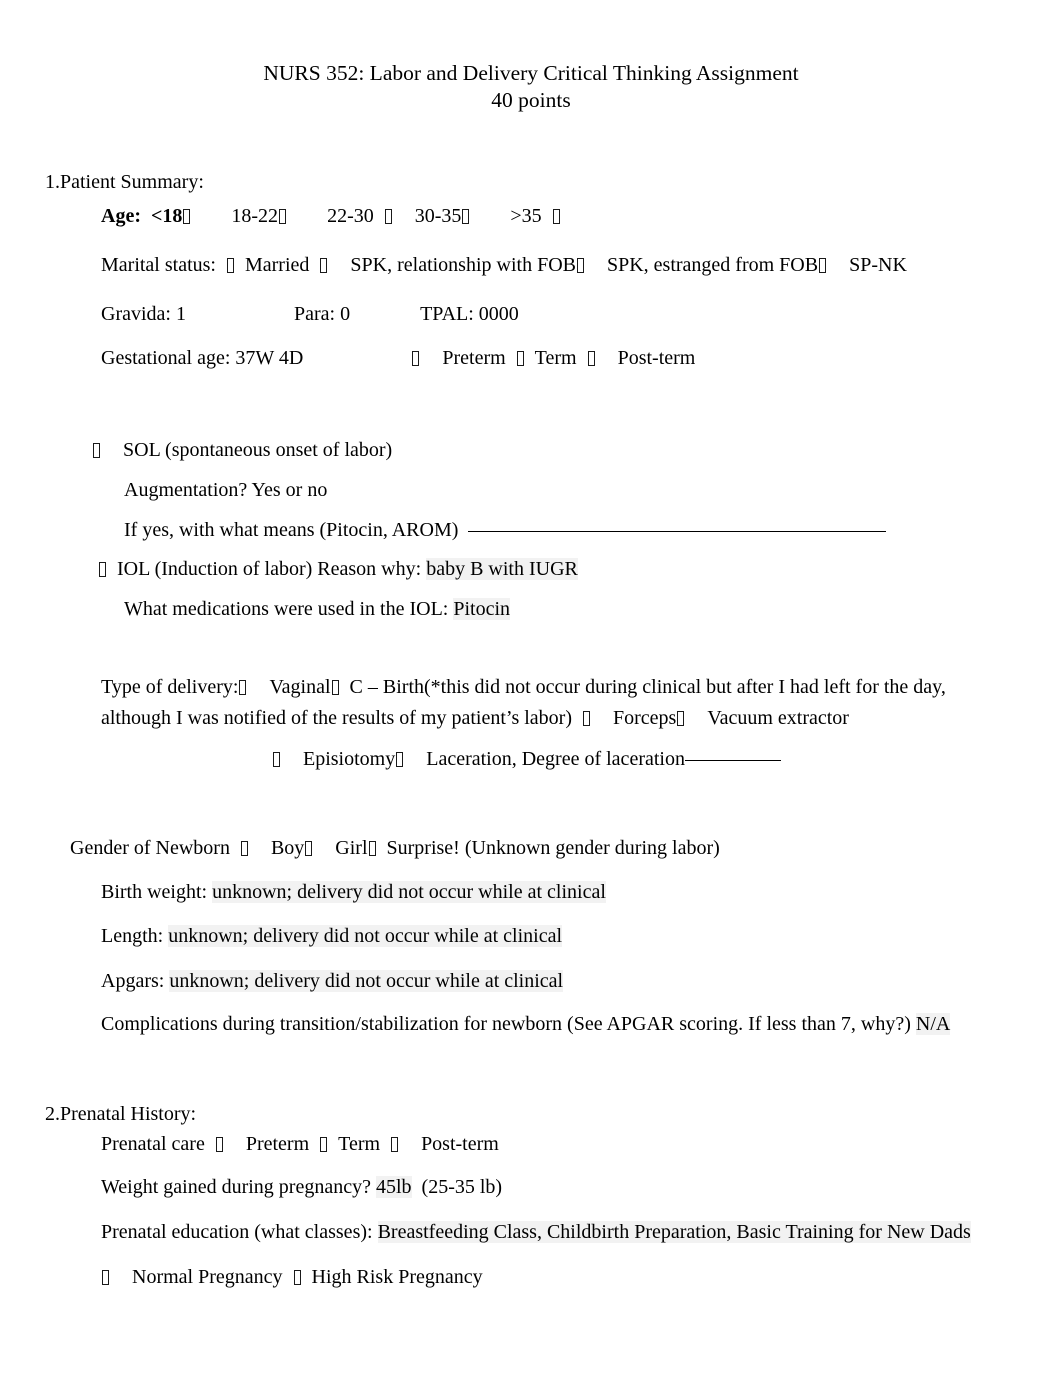  What do you see at coordinates (244, 848) in the screenshot?
I see `checkbox-icon-gender-boy` at bounding box center [244, 848].